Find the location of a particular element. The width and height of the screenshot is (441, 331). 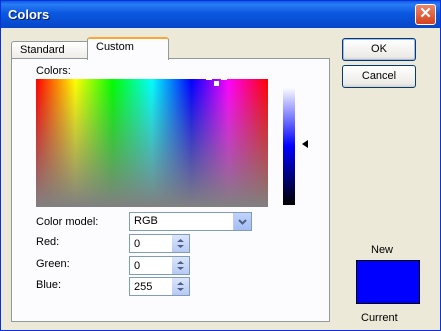

new-label: New is located at coordinates (382, 250).